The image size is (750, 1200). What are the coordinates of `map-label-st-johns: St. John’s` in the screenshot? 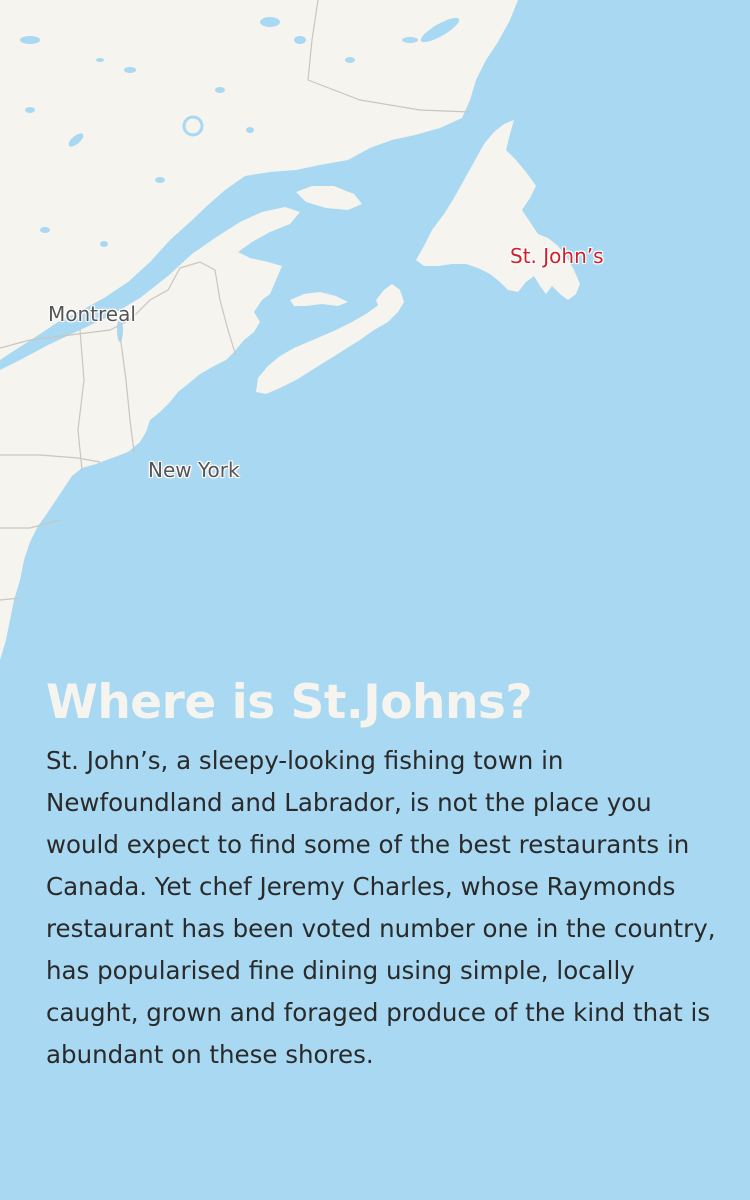 It's located at (557, 256).